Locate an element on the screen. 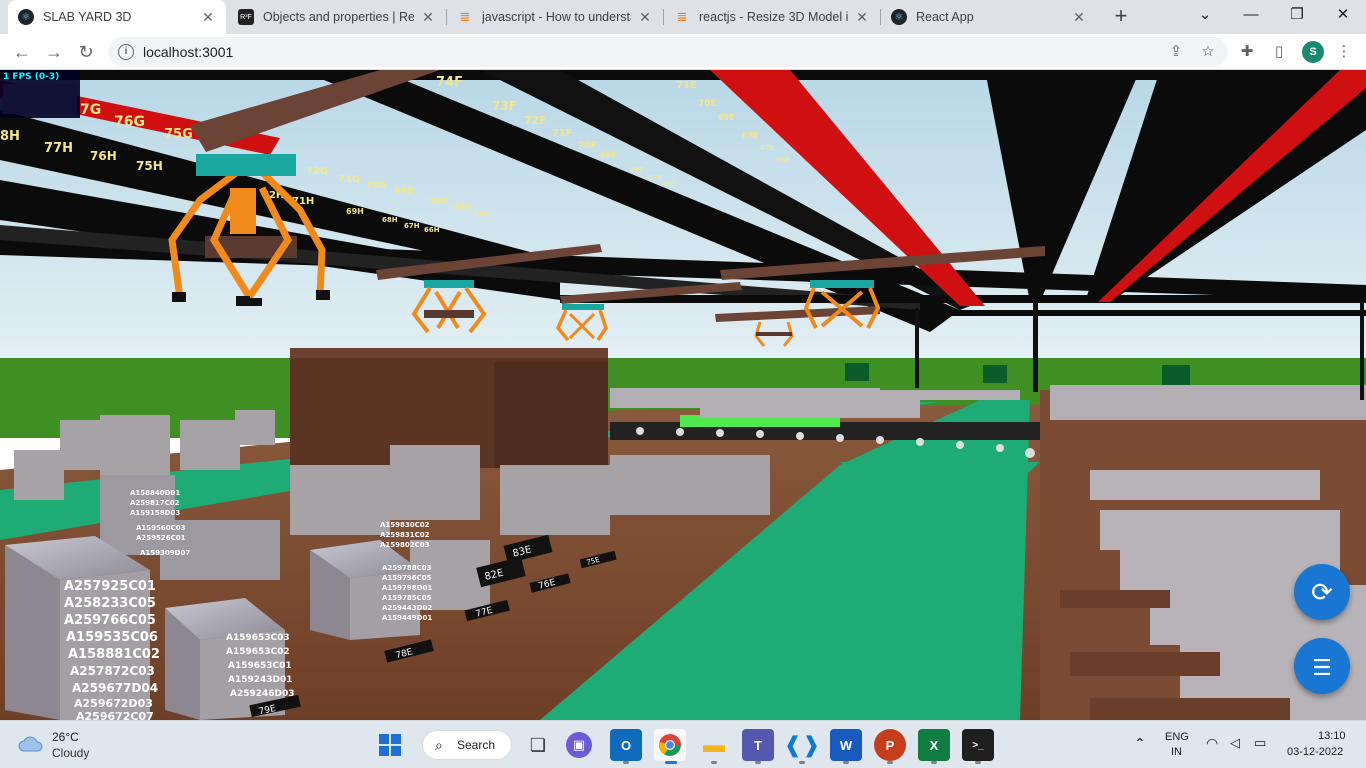 The height and width of the screenshot is (768, 1366). battery-icon: ▭ is located at coordinates (1260, 743).